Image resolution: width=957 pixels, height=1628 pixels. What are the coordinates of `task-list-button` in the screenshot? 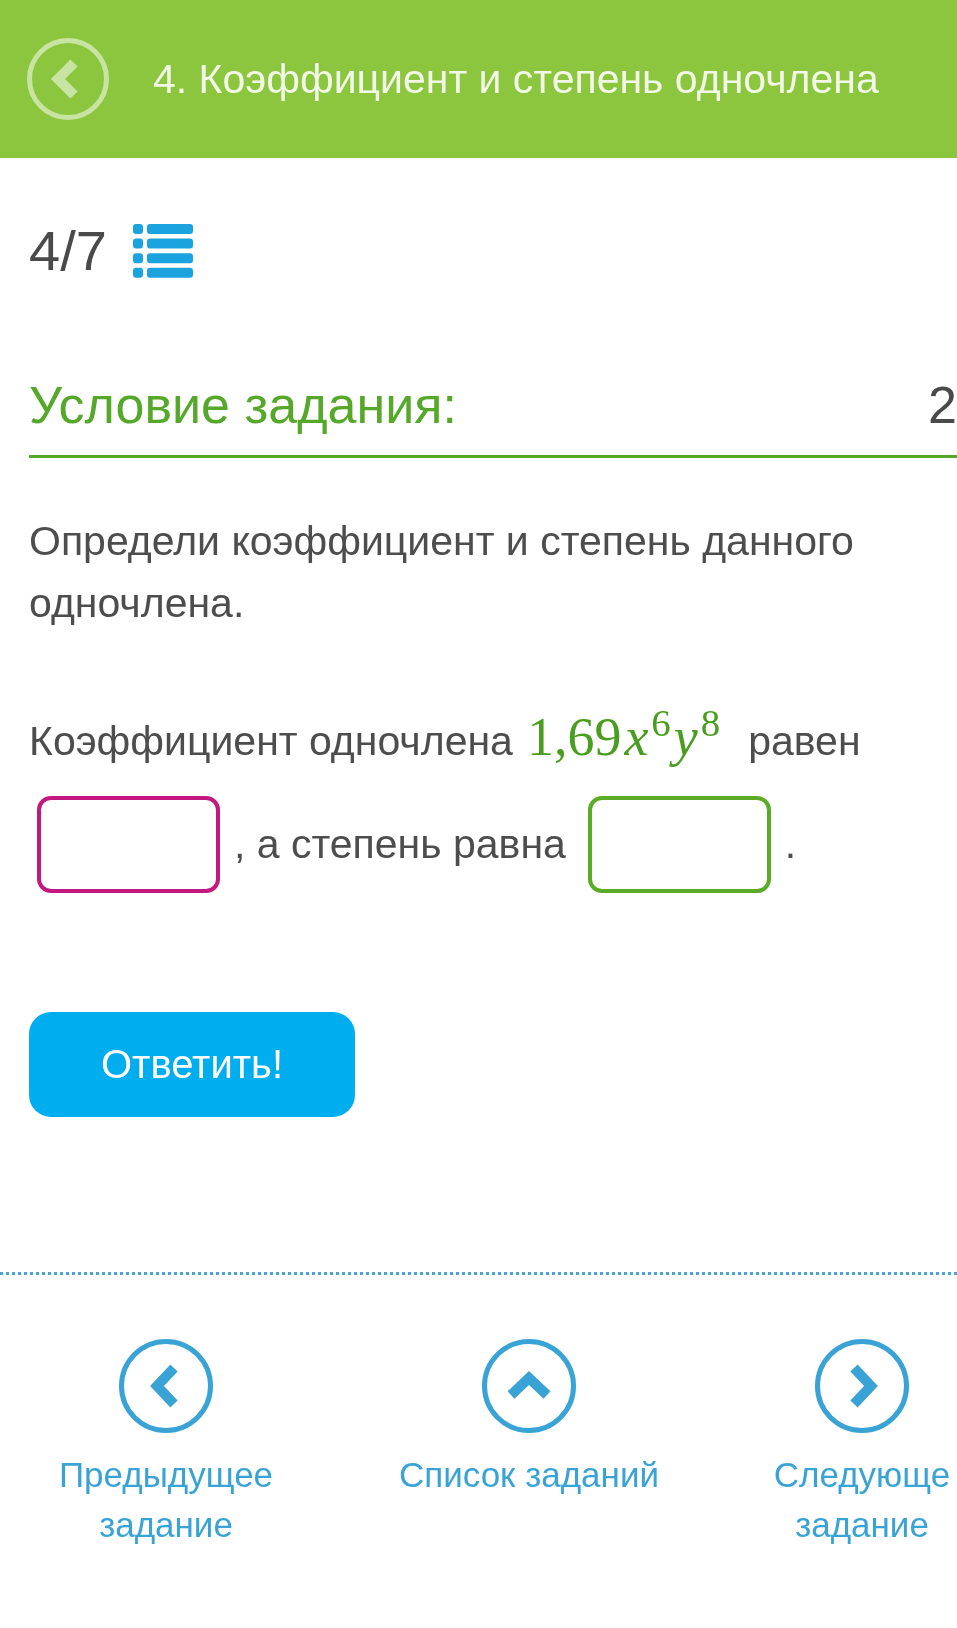 It's located at (162, 251).